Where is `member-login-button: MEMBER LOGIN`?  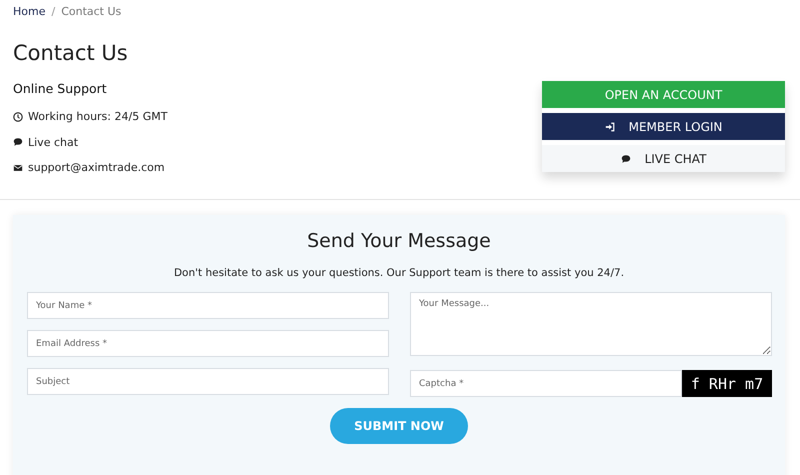
member-login-button: MEMBER LOGIN is located at coordinates (663, 126).